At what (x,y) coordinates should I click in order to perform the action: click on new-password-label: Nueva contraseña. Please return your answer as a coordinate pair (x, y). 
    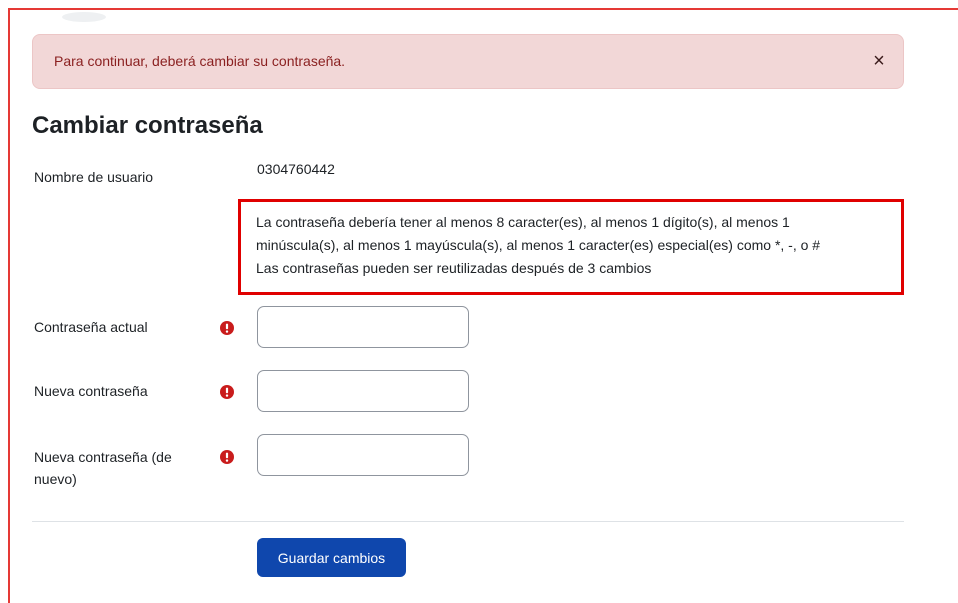
    Looking at the image, I should click on (91, 391).